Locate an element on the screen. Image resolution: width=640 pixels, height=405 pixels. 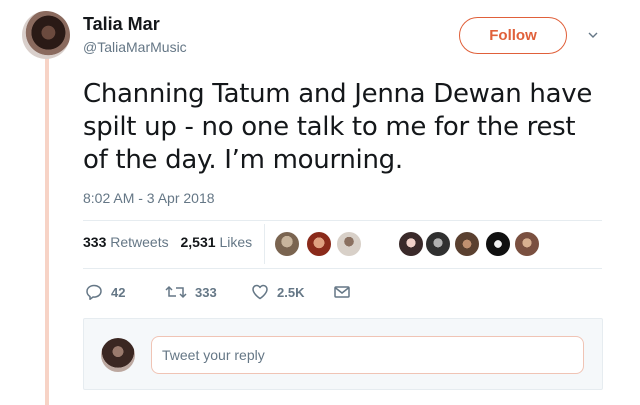
tweet-stats: 333 Retweets 2,531 Likes is located at coordinates (171, 242).